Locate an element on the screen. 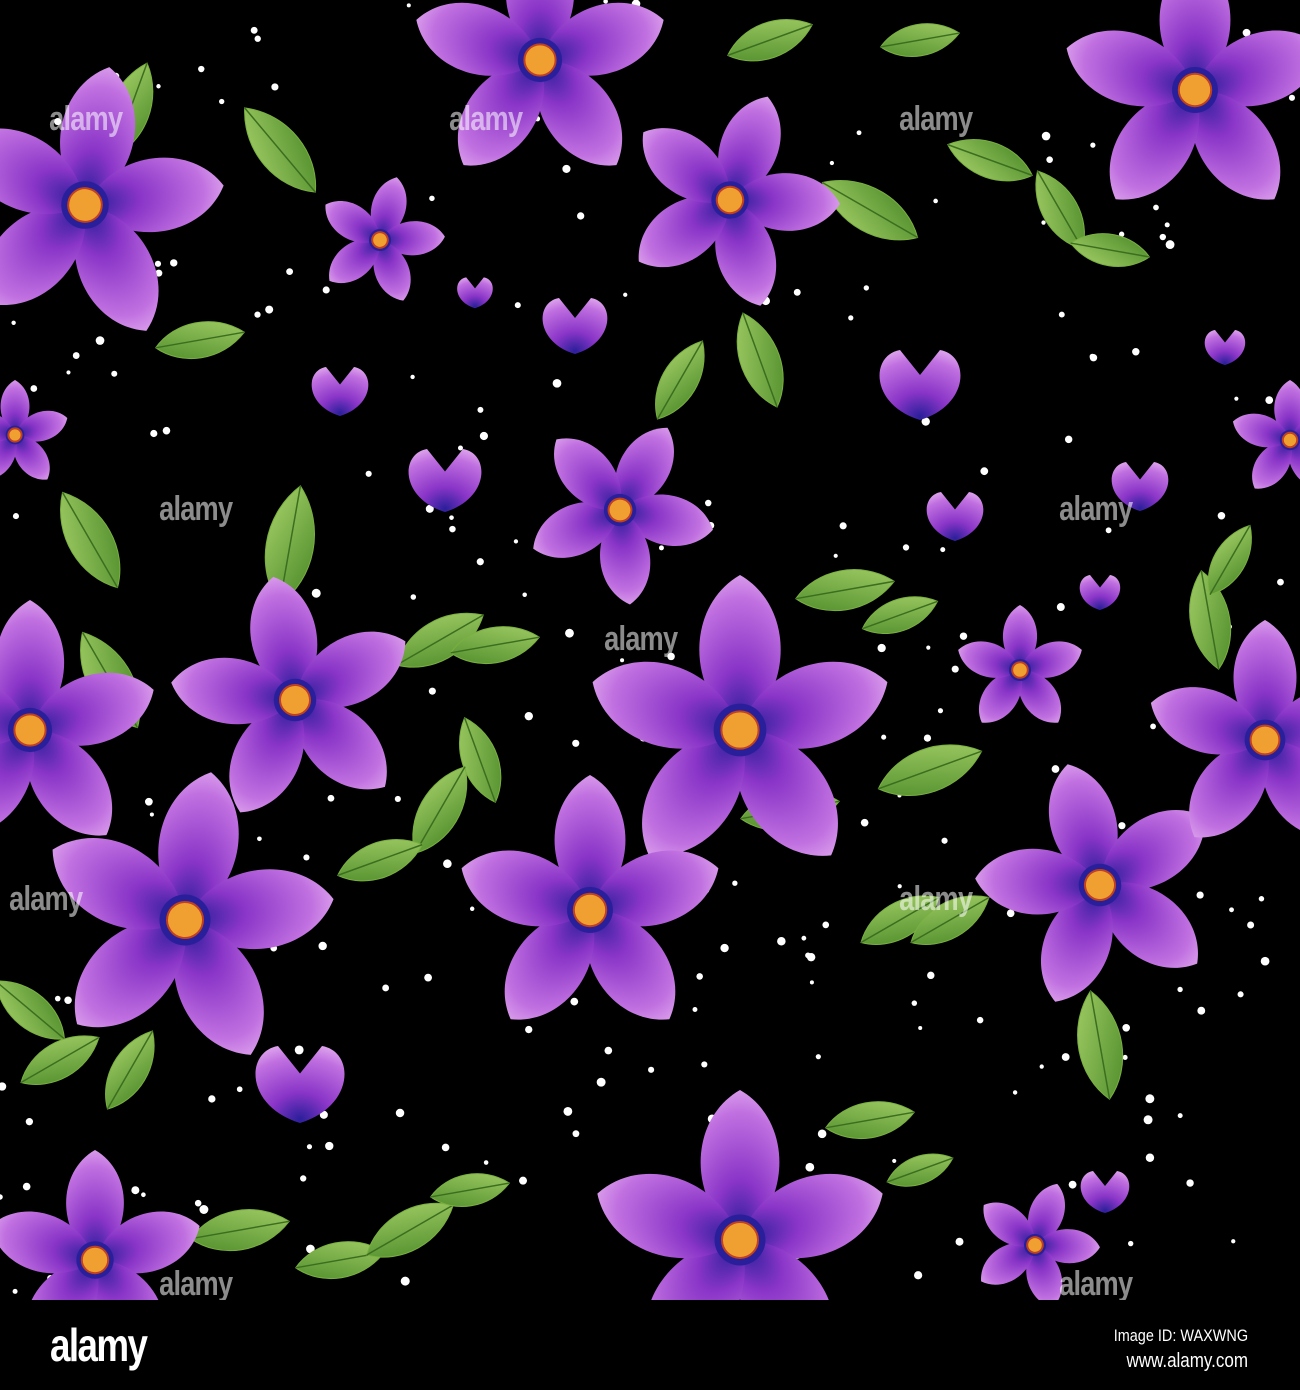 Image resolution: width=1300 pixels, height=1390 pixels. stock-footer: alamy Image ID: WAXWNG www.alamy.com is located at coordinates (650, 1345).